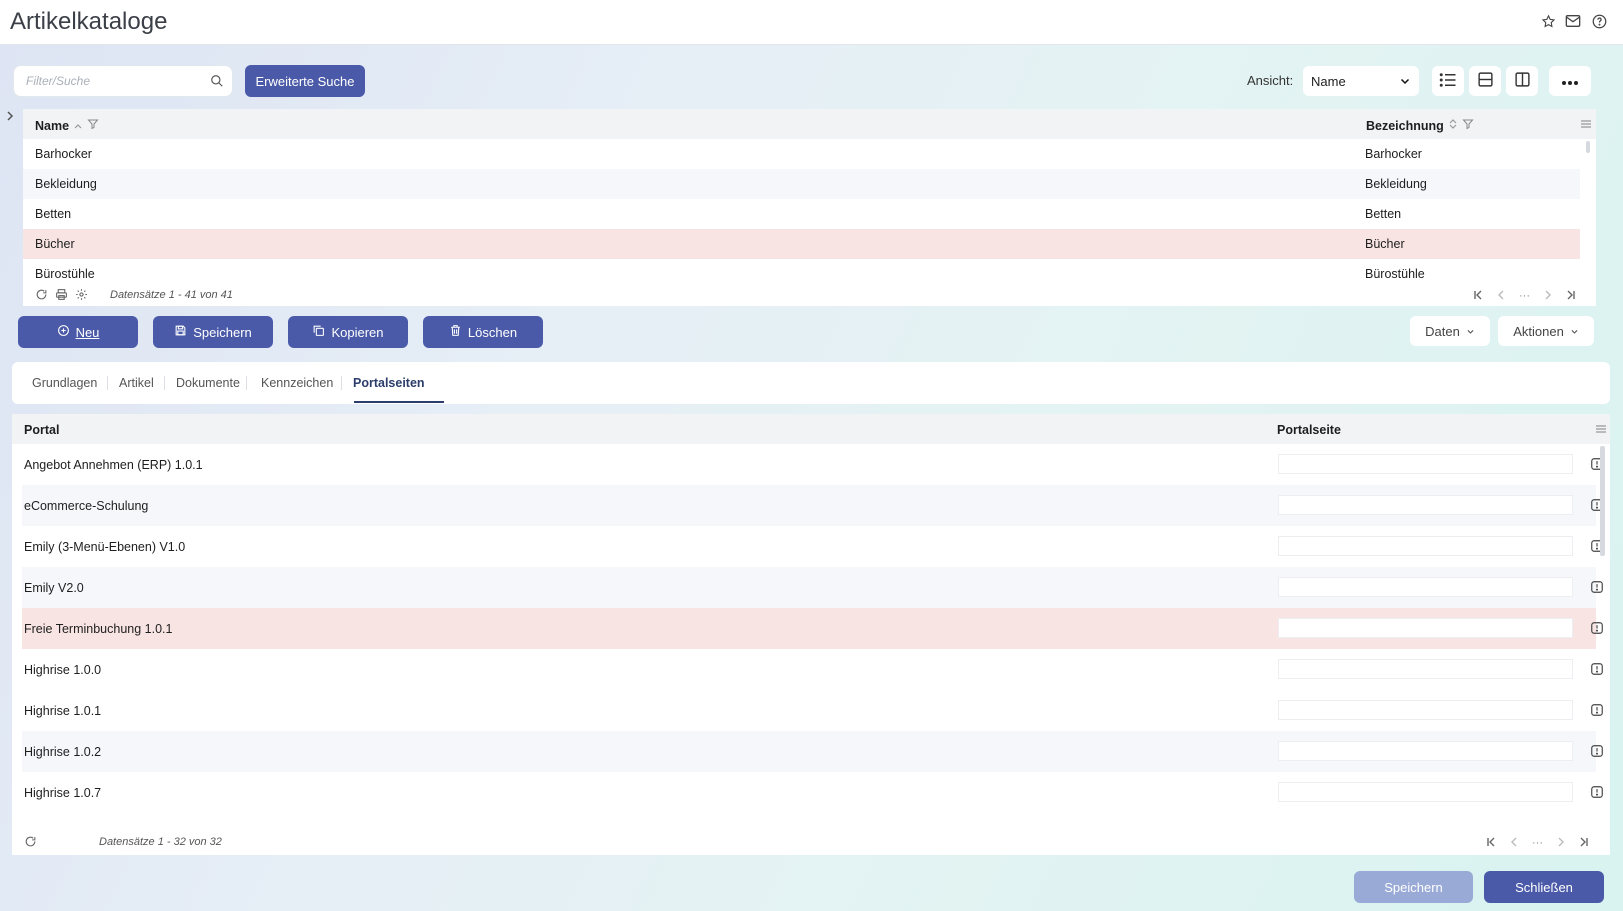 Image resolution: width=1623 pixels, height=911 pixels. What do you see at coordinates (1361, 81) in the screenshot?
I see `view-select: Name` at bounding box center [1361, 81].